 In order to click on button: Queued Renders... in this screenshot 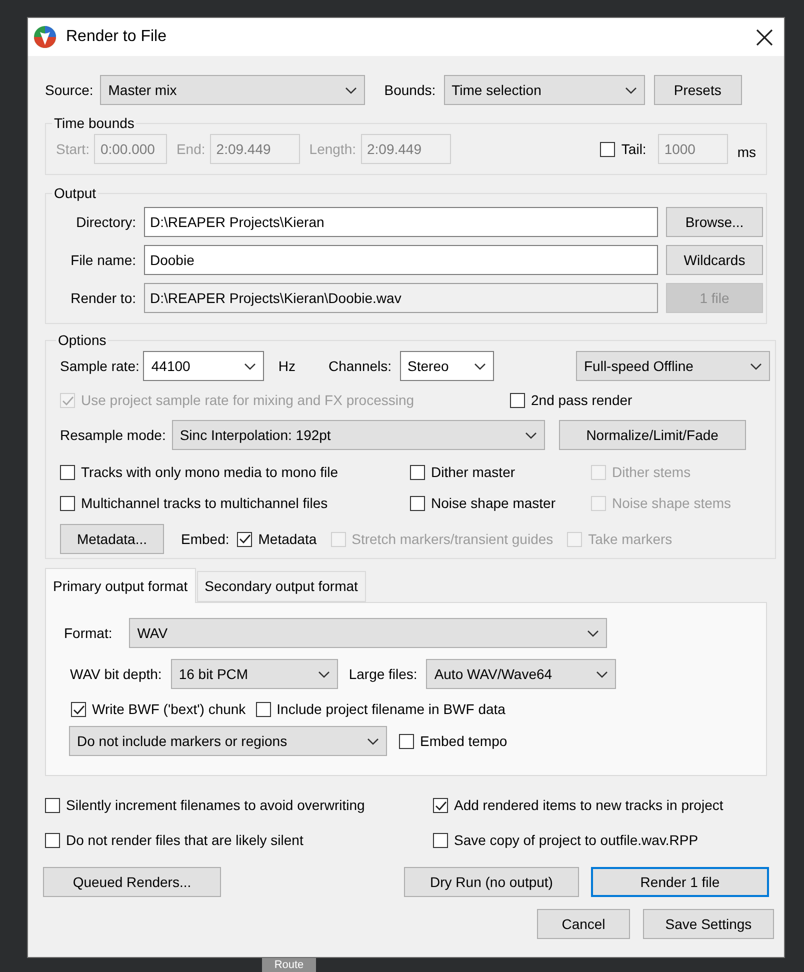, I will do `click(132, 882)`.